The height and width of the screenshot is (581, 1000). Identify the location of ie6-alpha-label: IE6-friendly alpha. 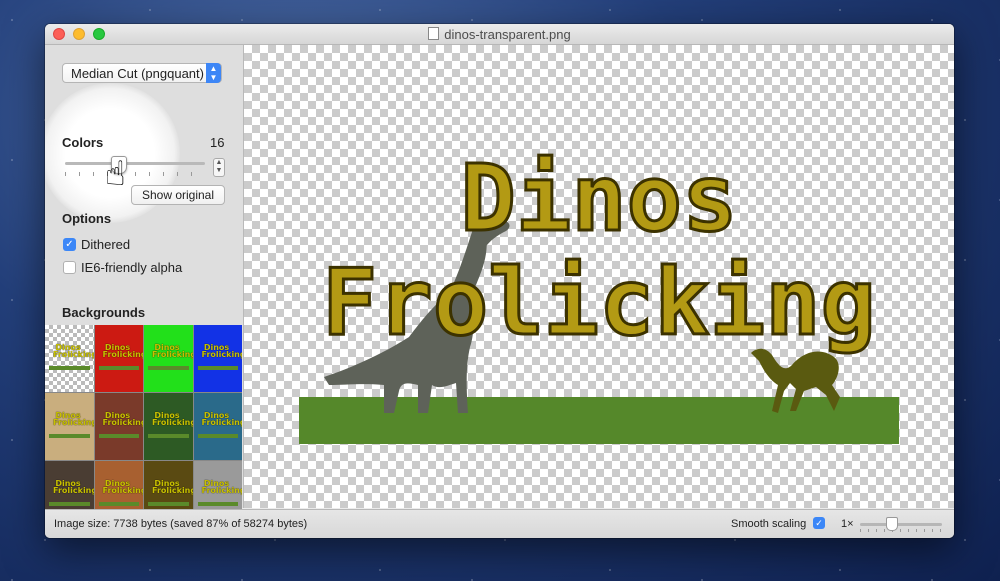
(132, 267).